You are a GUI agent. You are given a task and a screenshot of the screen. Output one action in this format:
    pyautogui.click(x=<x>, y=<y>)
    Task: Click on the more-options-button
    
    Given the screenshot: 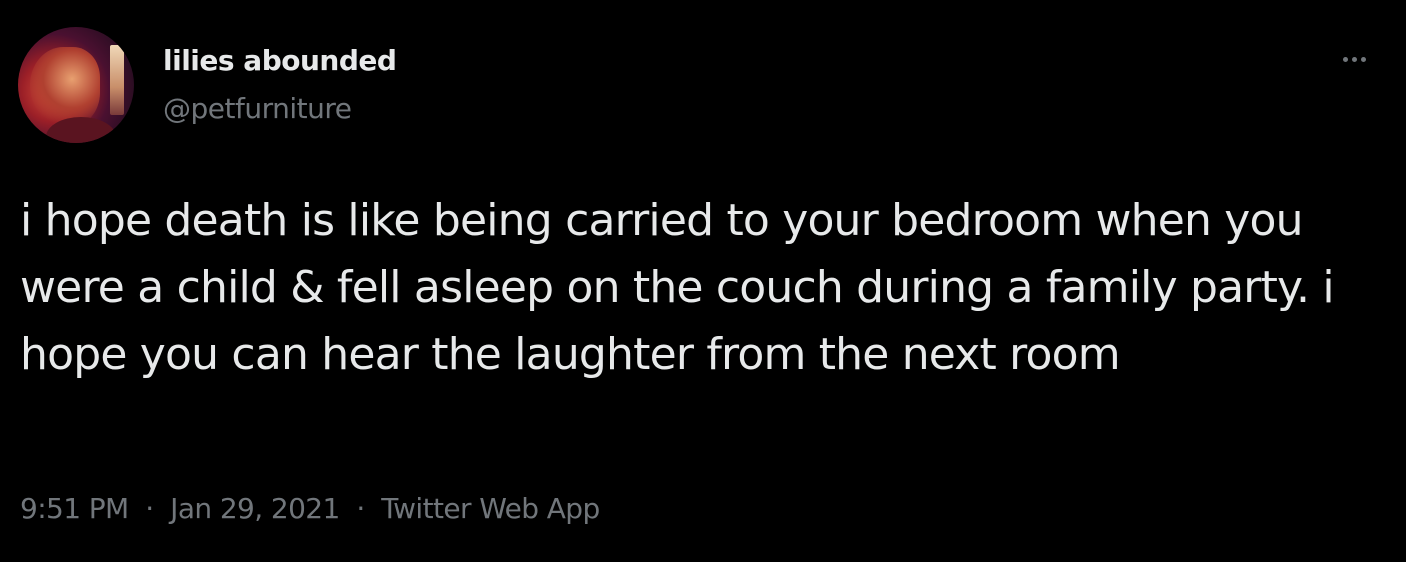 What is the action you would take?
    pyautogui.click(x=1354, y=59)
    